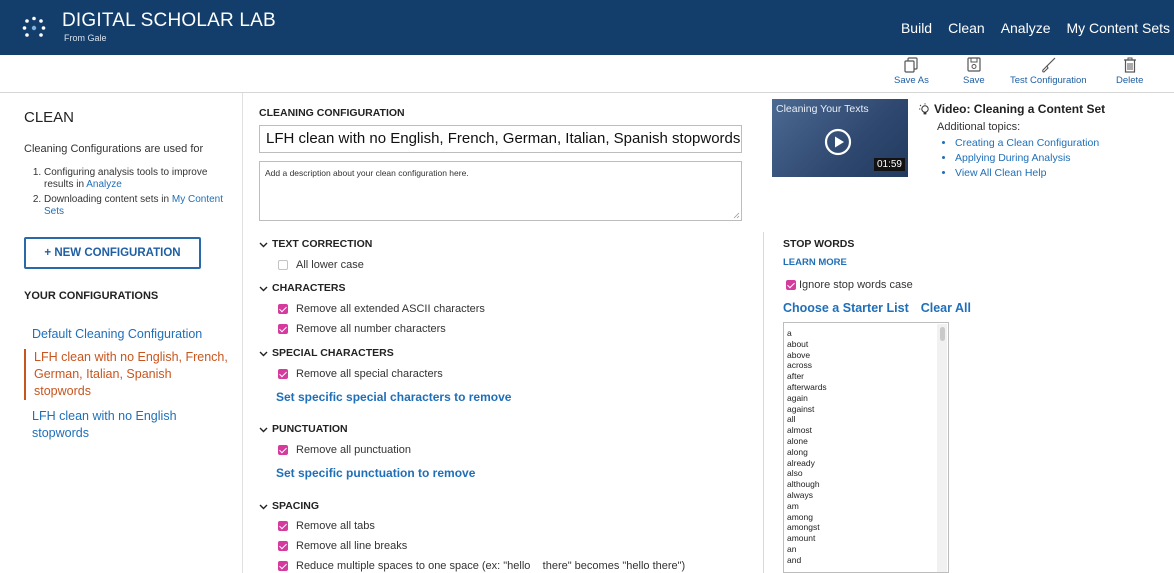 The height and width of the screenshot is (573, 1174). Describe the element at coordinates (303, 429) in the screenshot. I see `punctuation-toggle: PUNCTUATION` at that location.